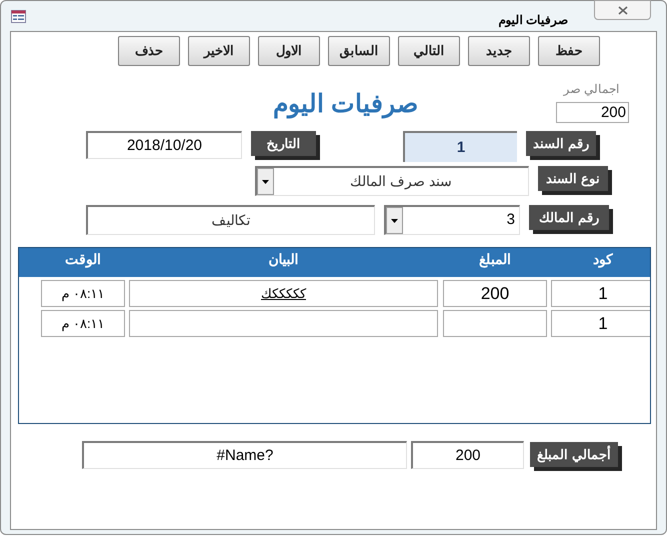 This screenshot has width=667, height=537. What do you see at coordinates (591, 89) in the screenshot?
I see `total-label: اجمالي صر` at bounding box center [591, 89].